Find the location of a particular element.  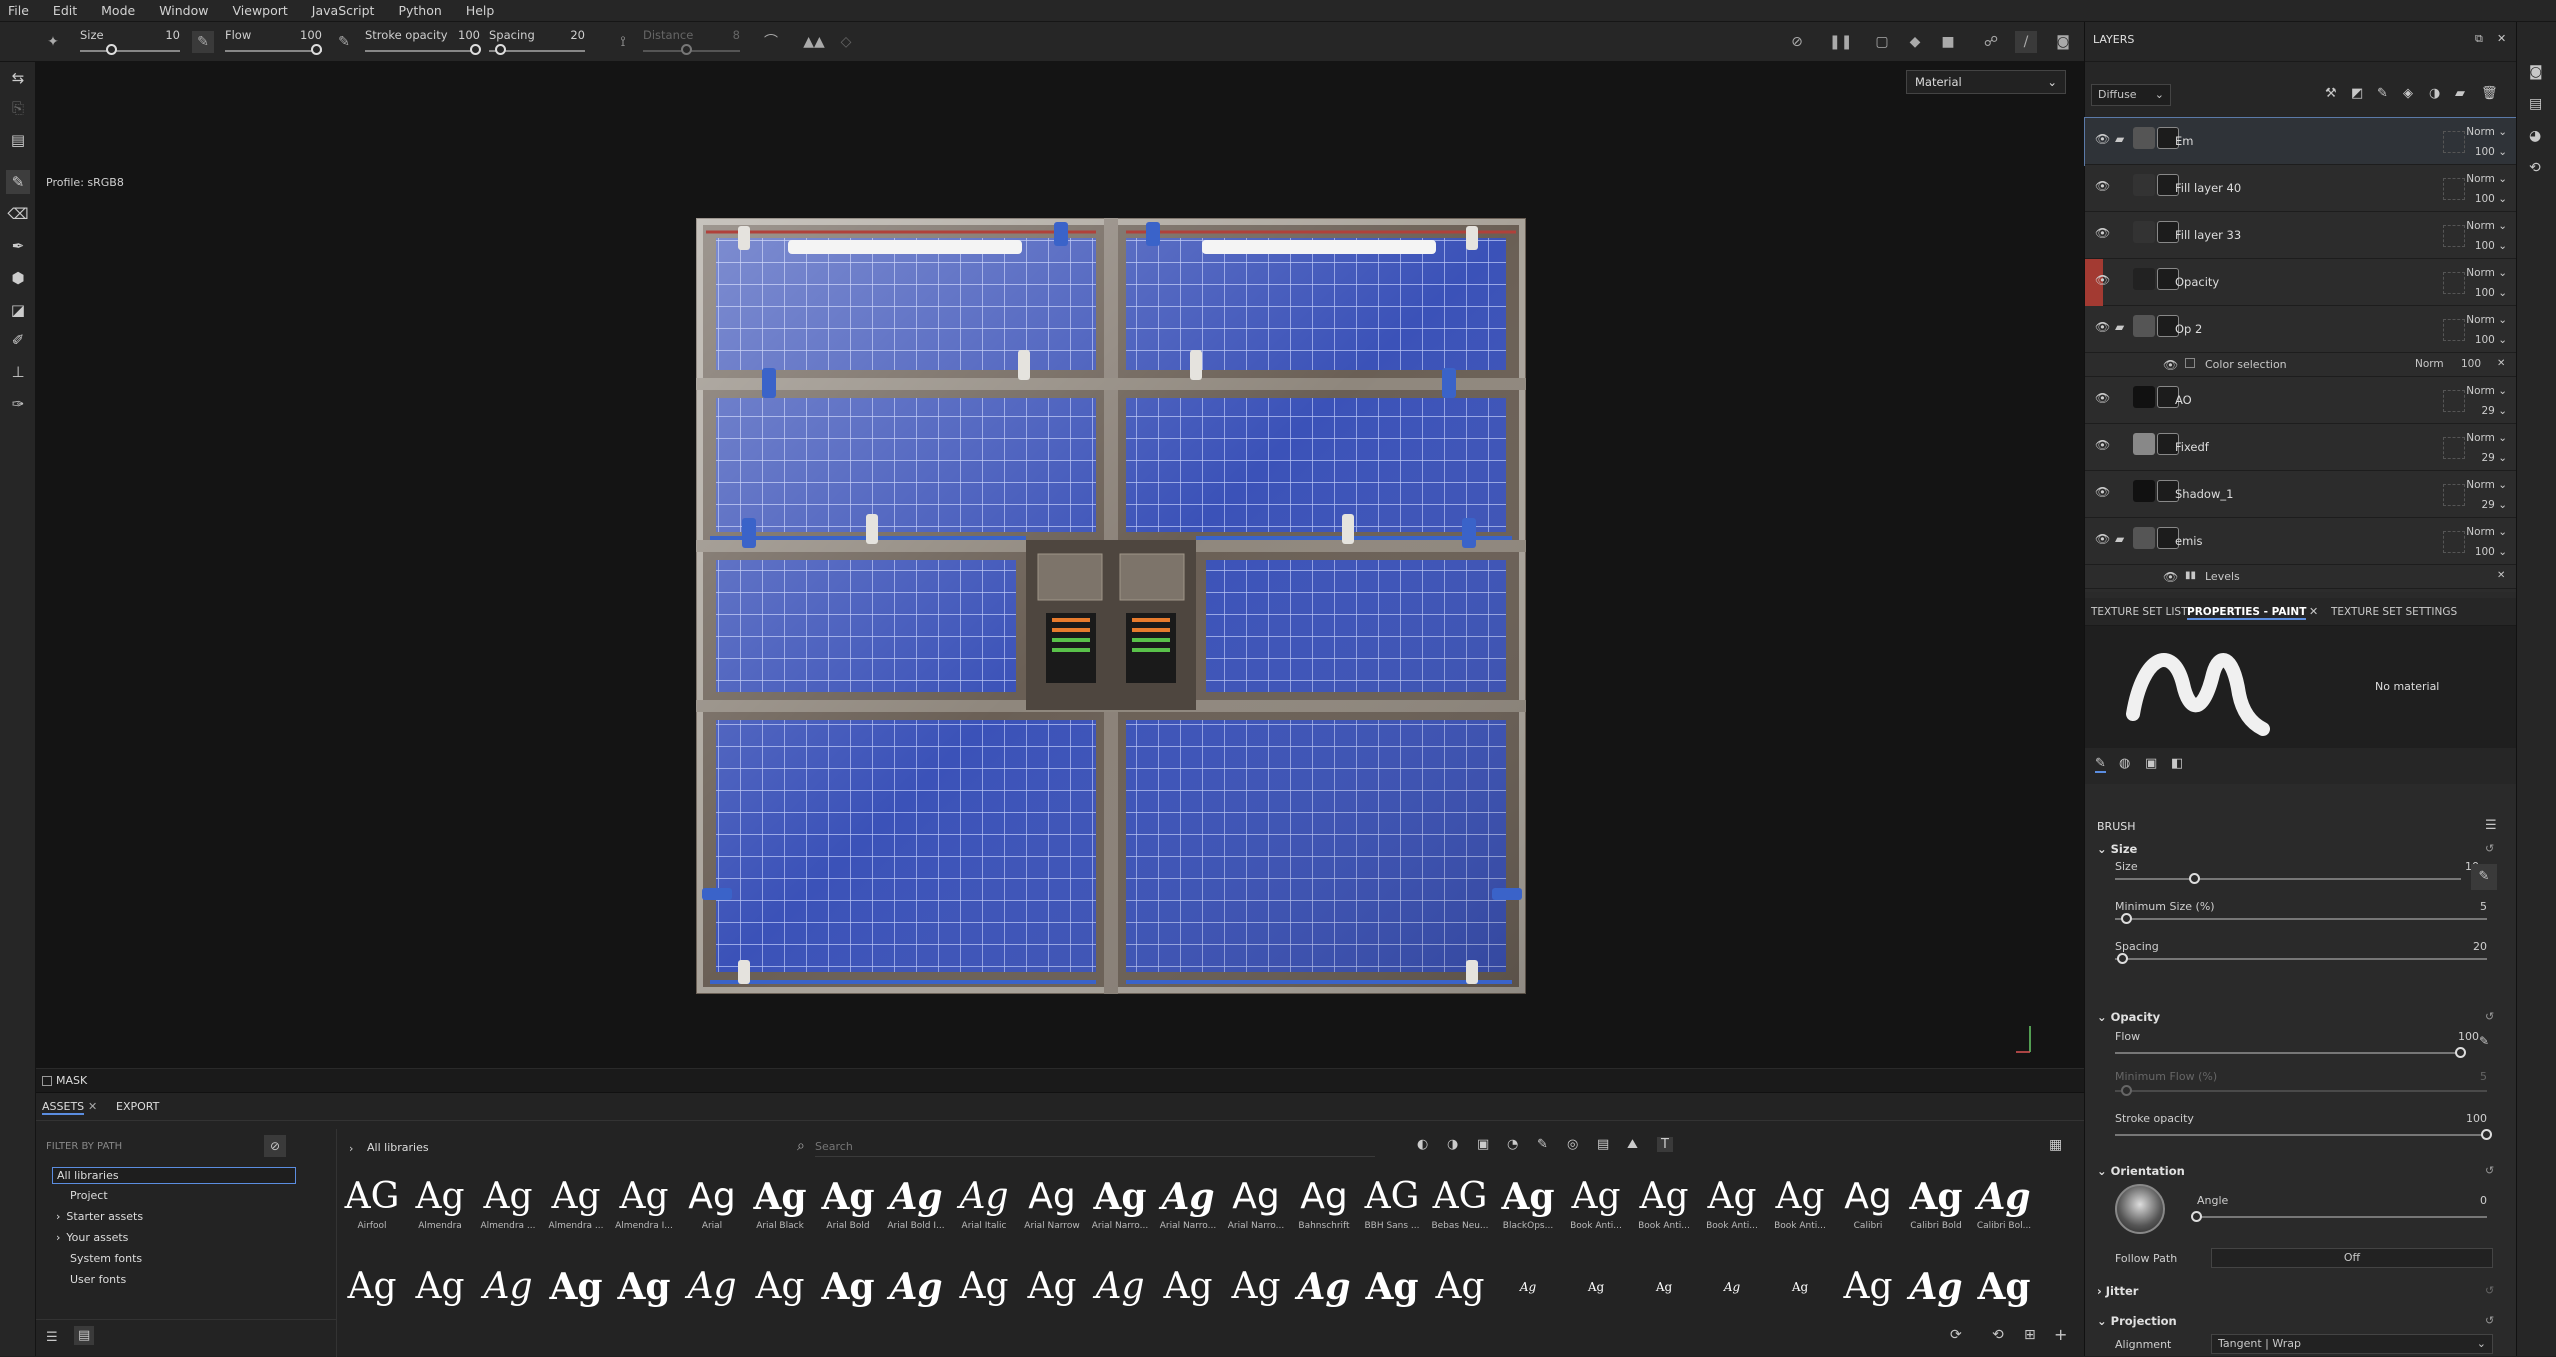

layer-row: 👁 ▰ Em Norm ⌄ 100 ⌄ is located at coordinates (2301, 141).